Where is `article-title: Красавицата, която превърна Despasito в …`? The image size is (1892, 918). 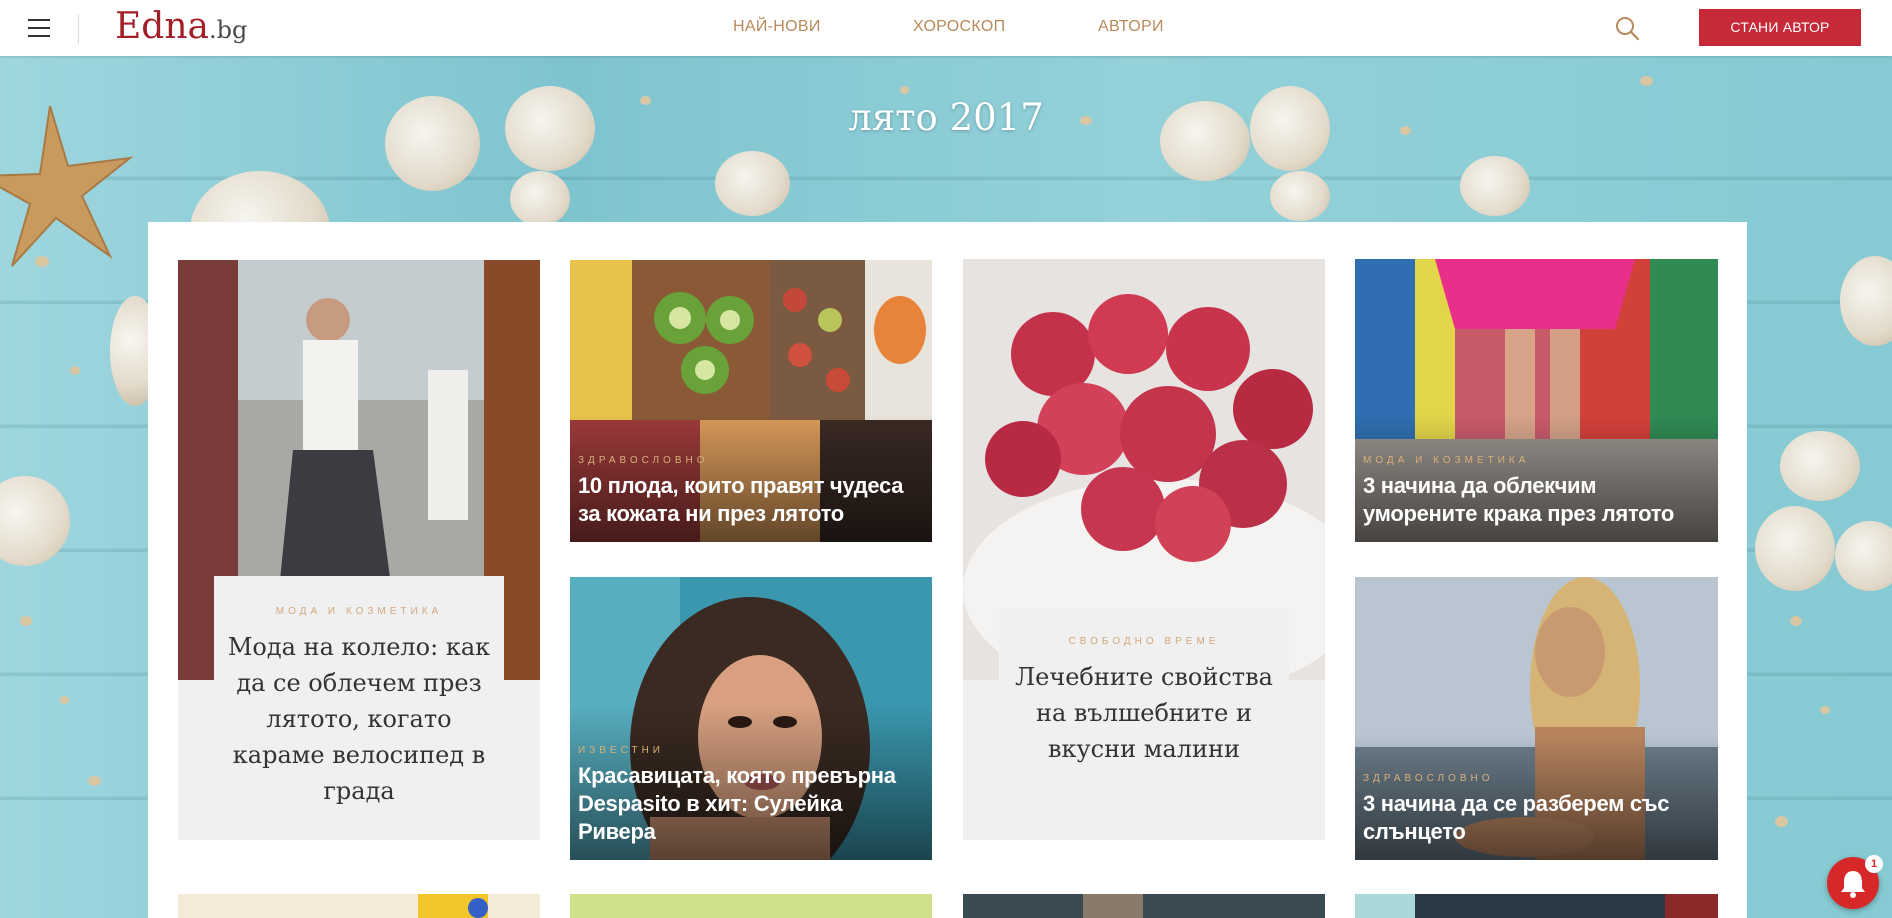 article-title: Красавицата, която превърна Despasito в … is located at coordinates (751, 804).